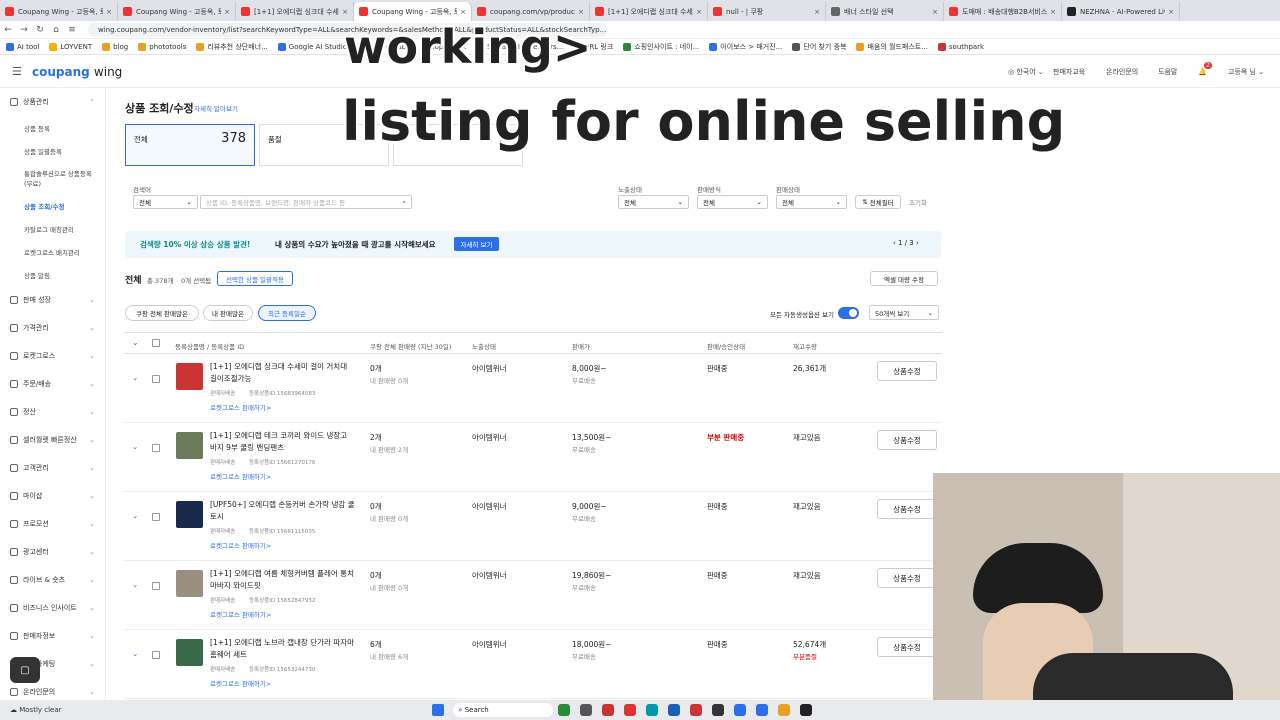 This screenshot has height=720, width=1280. I want to click on bookmark-item: southpark, so click(960, 46).